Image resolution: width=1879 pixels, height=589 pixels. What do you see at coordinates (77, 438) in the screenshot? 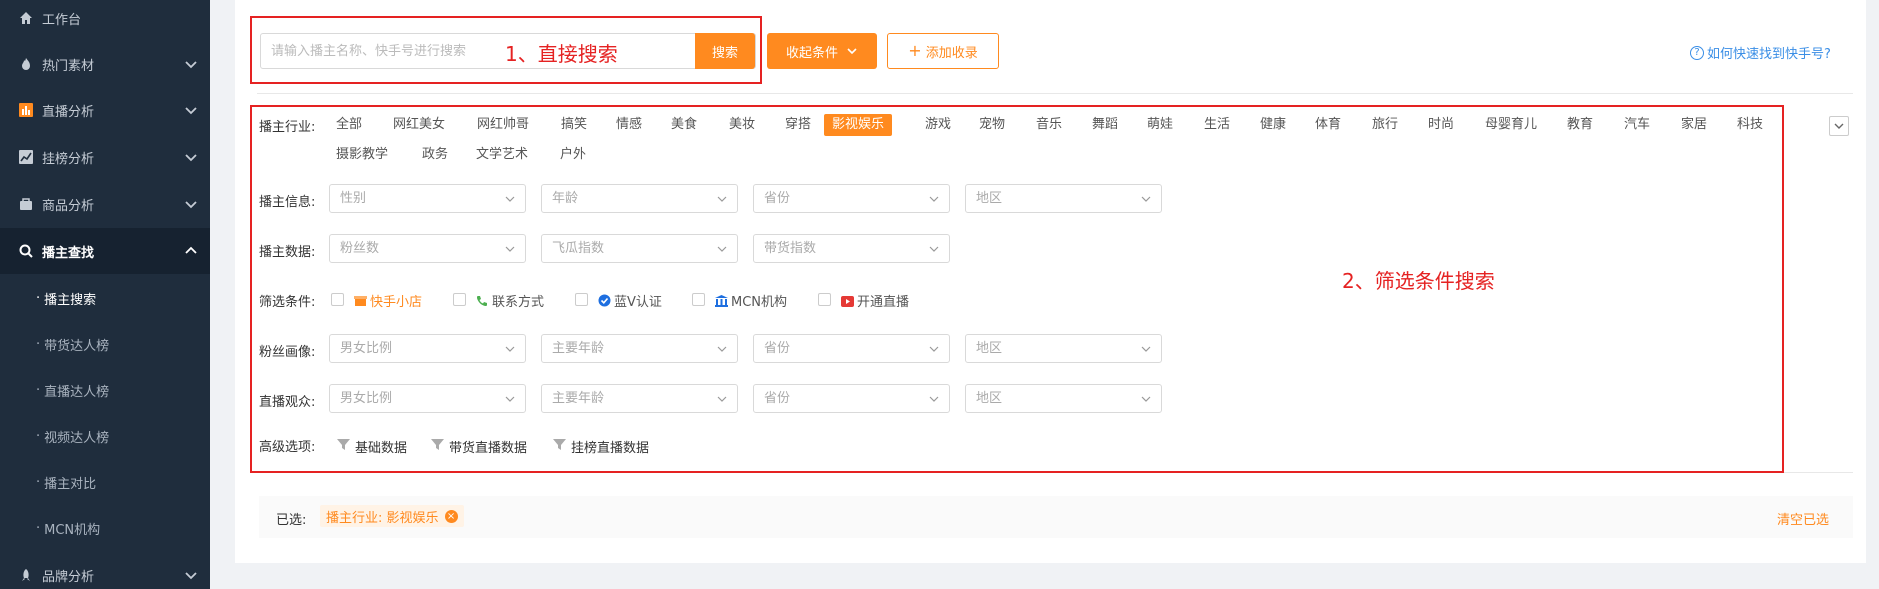
I see `sidebar-subitem-label: 视频达人榜` at bounding box center [77, 438].